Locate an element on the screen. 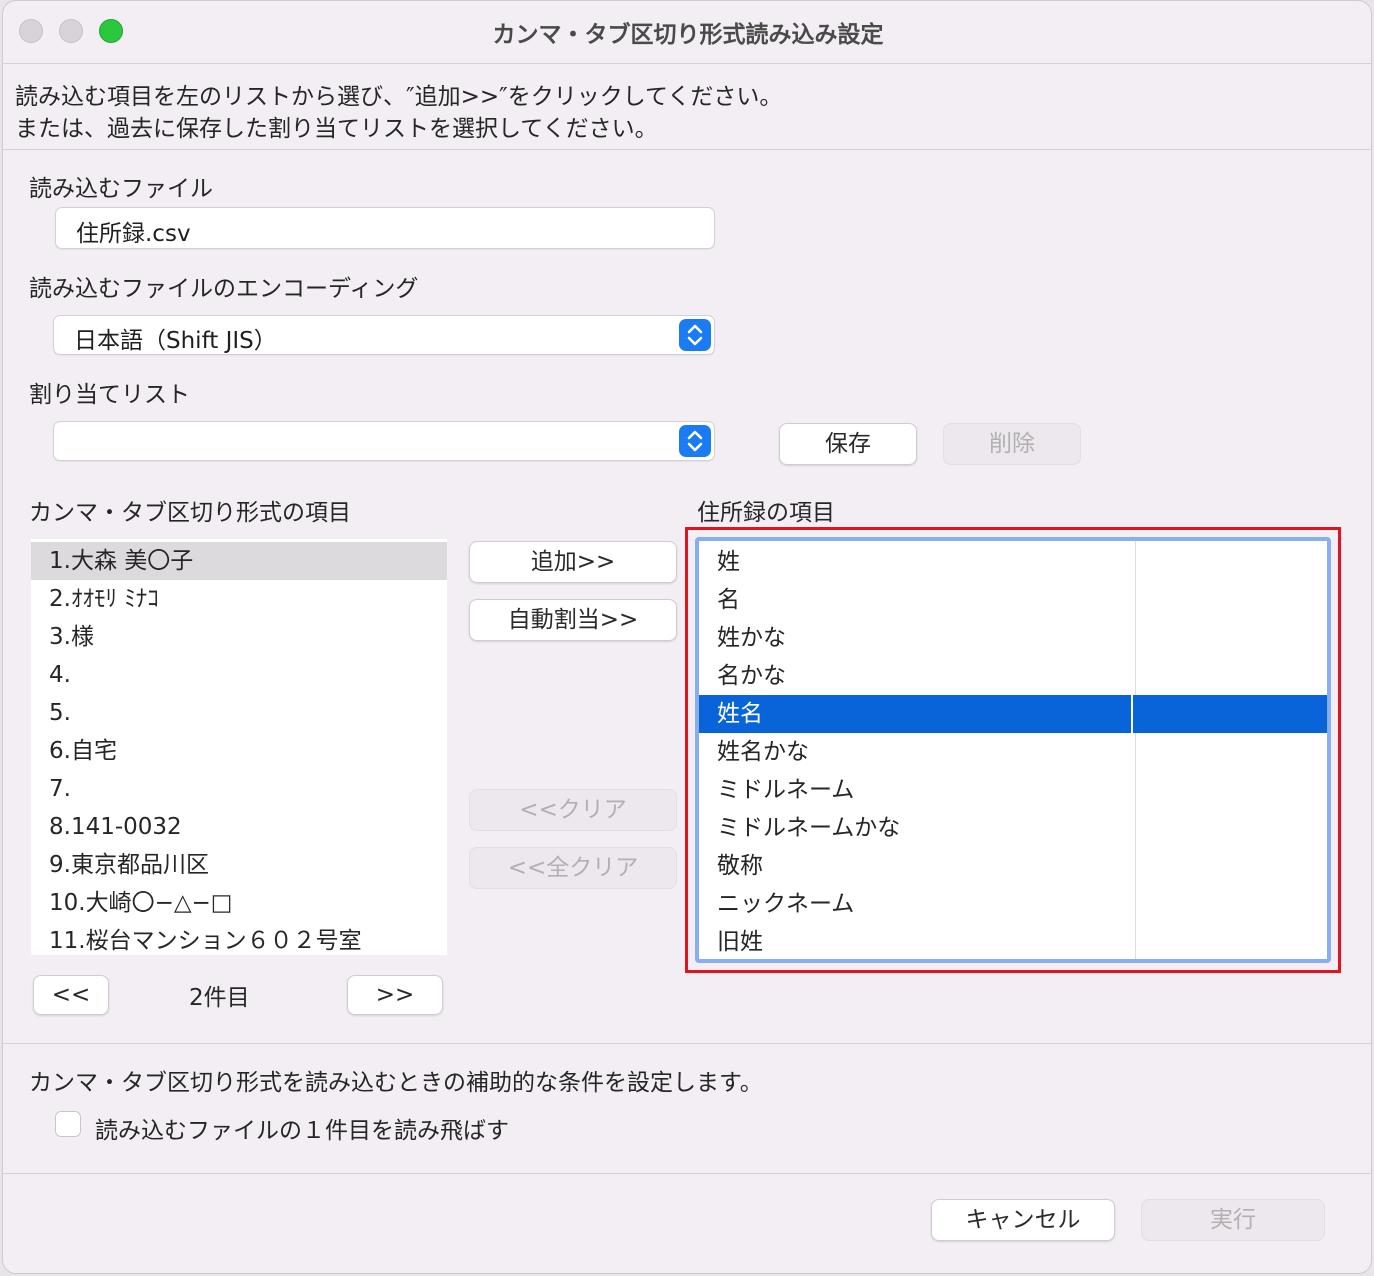 The height and width of the screenshot is (1276, 1374). list-item: 10.大崎〇−△−□ is located at coordinates (239, 903).